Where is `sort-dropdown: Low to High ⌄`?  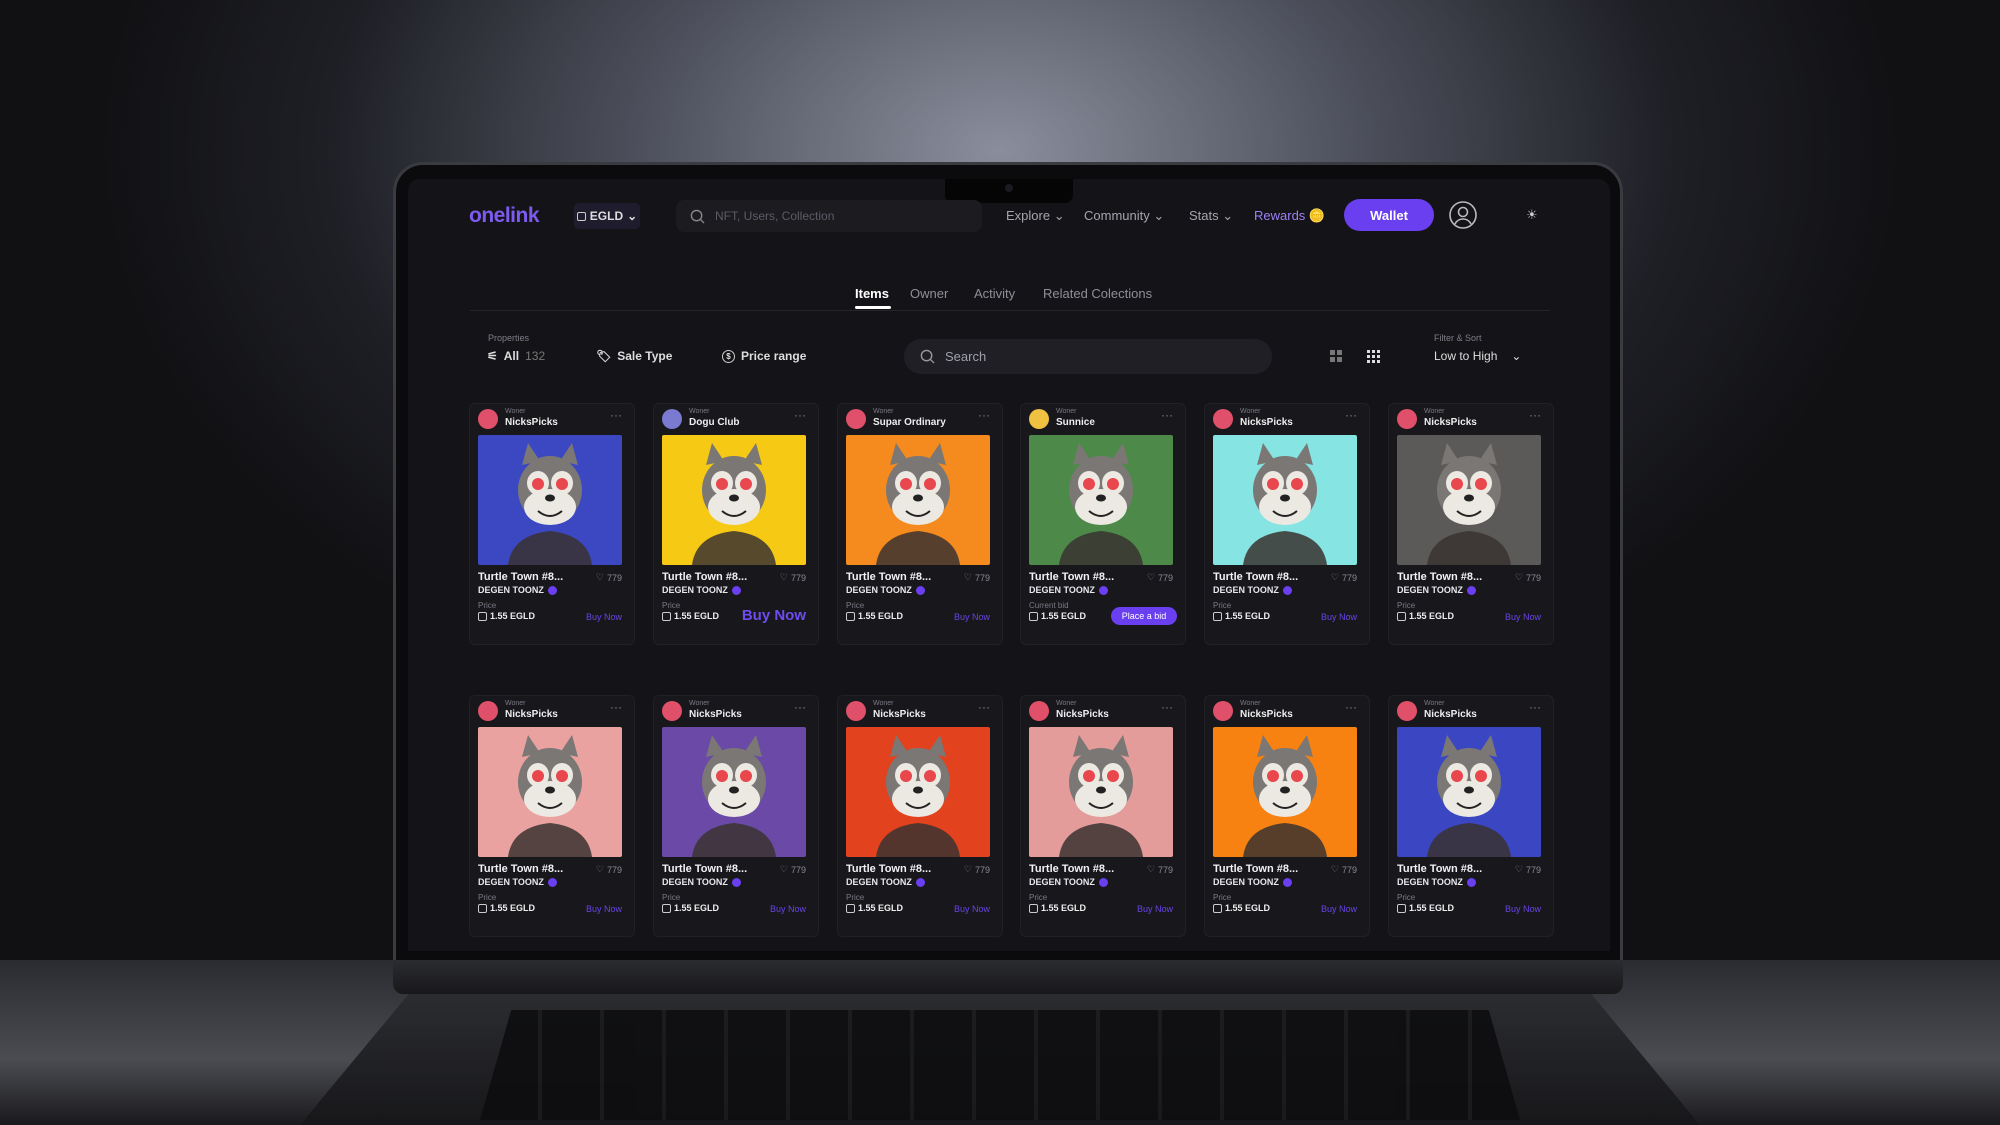
sort-dropdown: Low to High ⌄ is located at coordinates (1477, 356).